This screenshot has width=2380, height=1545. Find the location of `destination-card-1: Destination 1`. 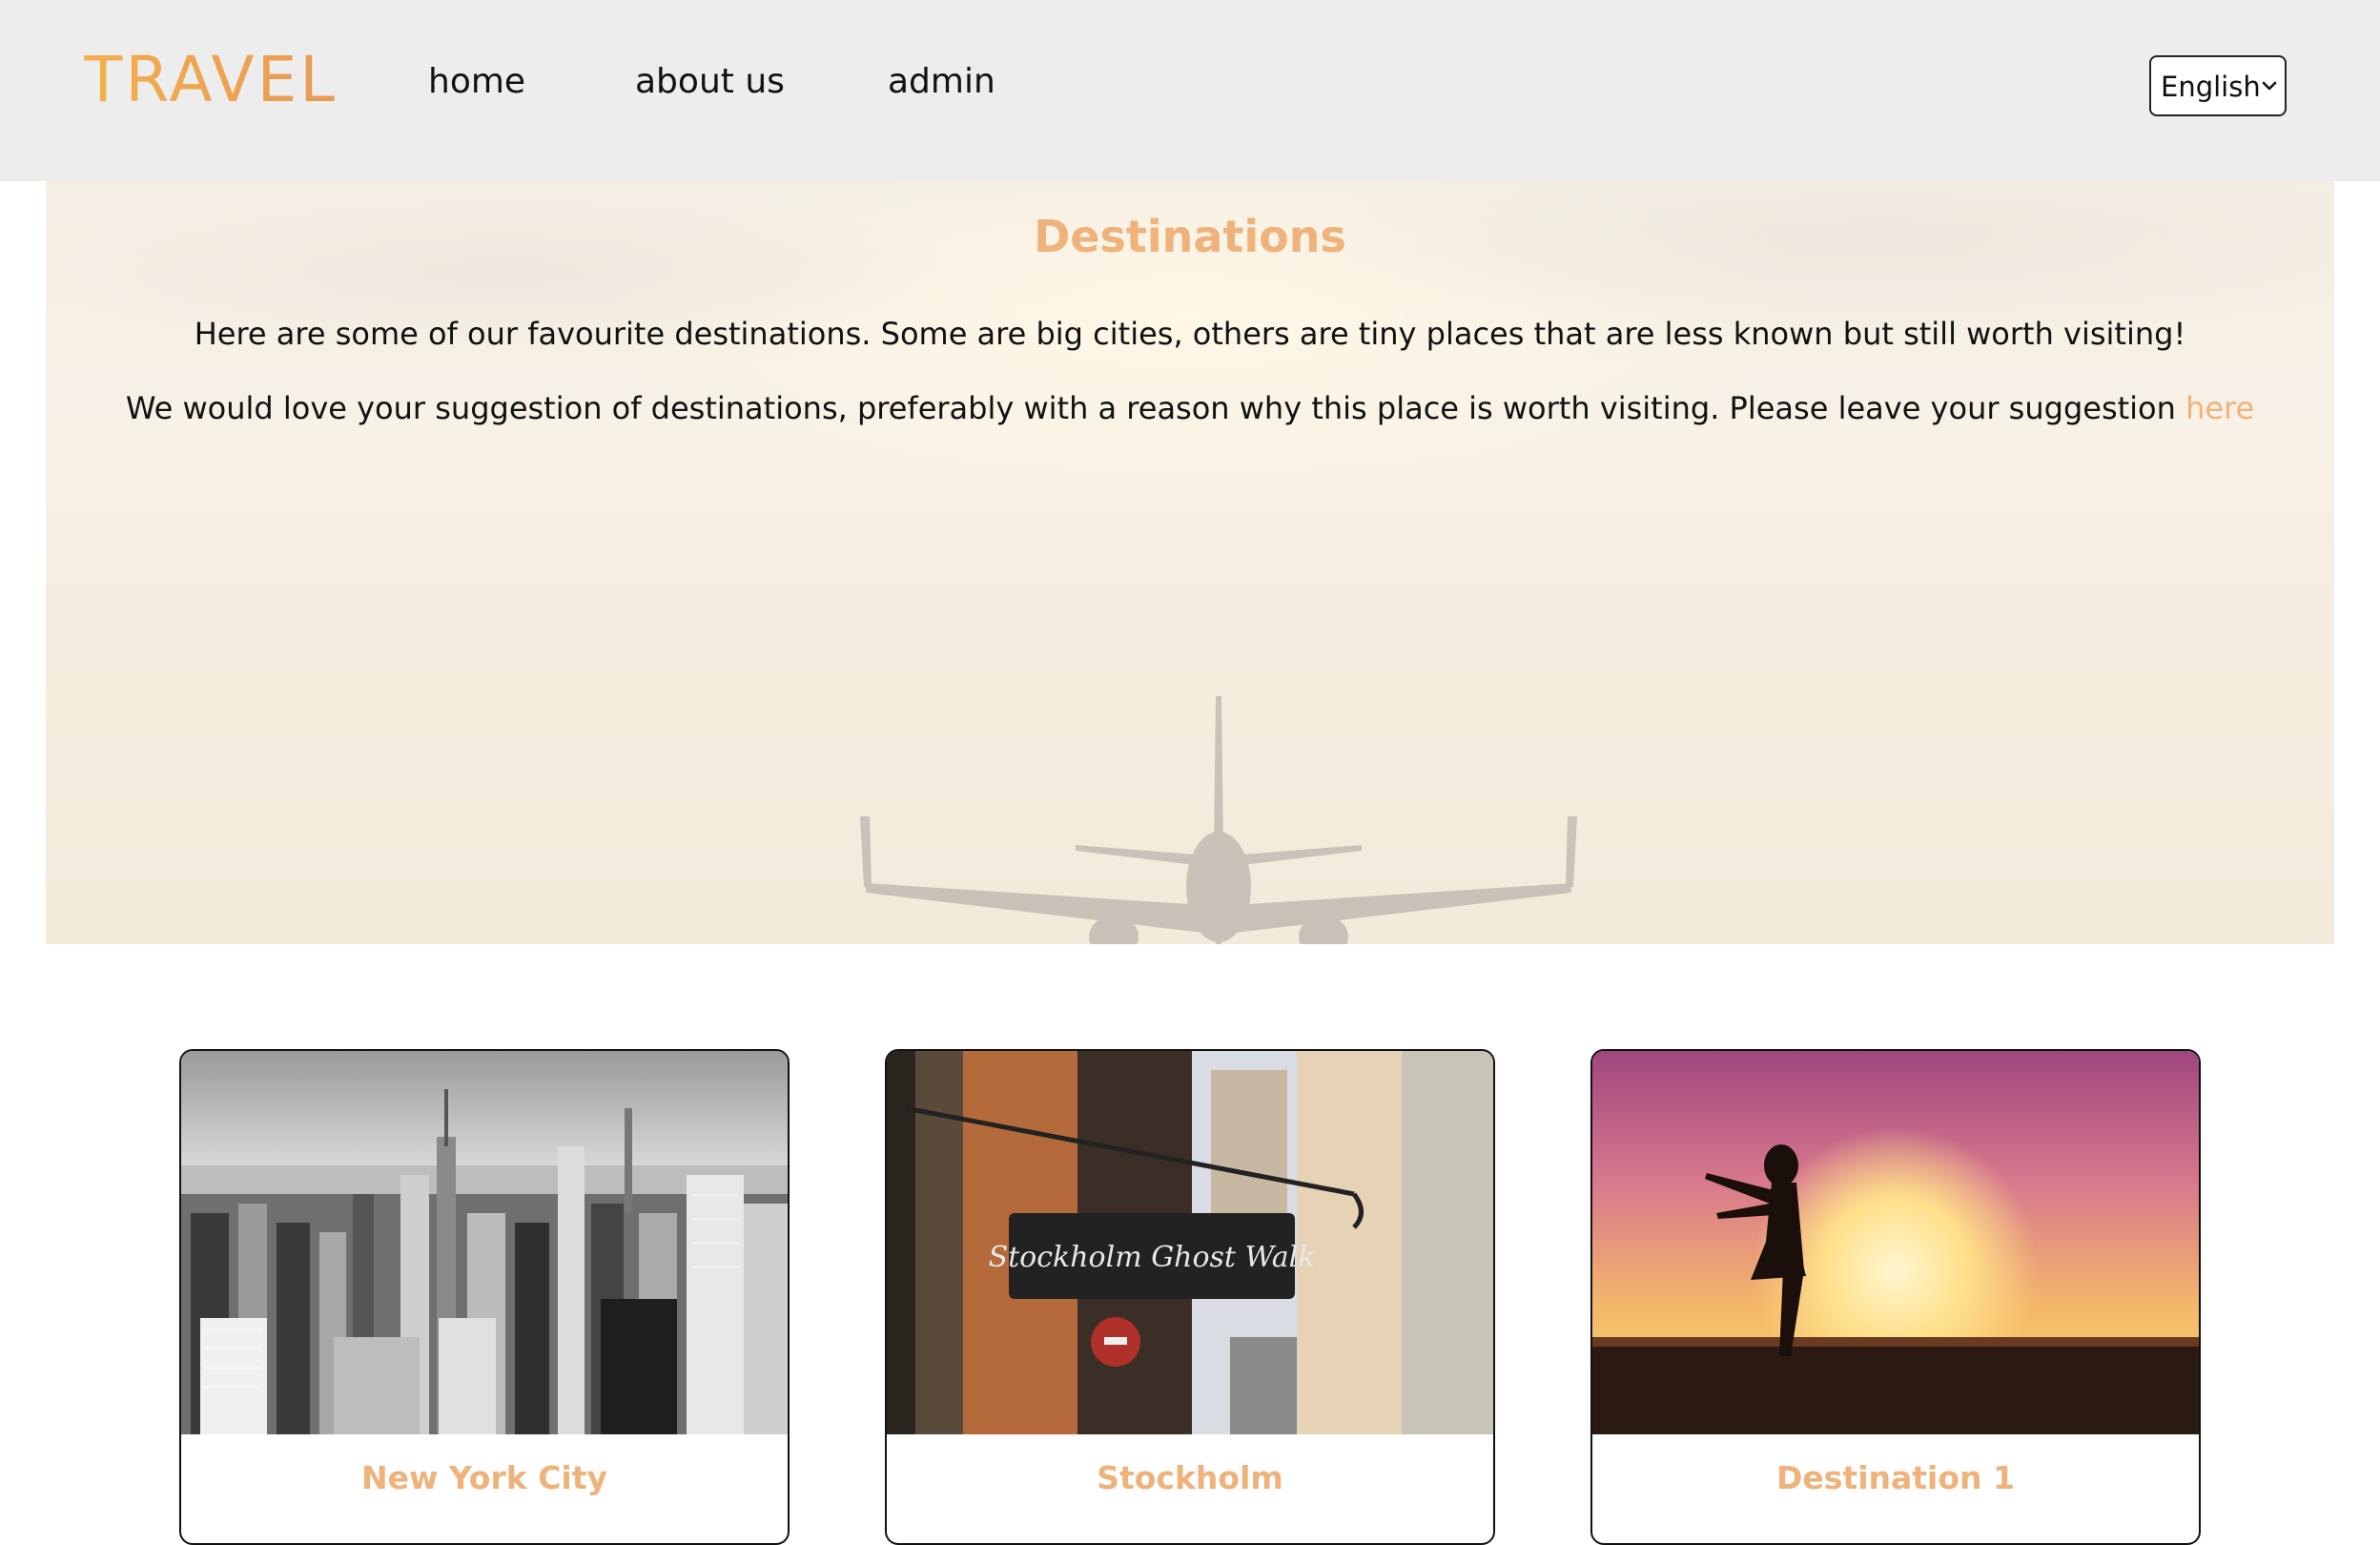

destination-card-1: Destination 1 is located at coordinates (1896, 1297).